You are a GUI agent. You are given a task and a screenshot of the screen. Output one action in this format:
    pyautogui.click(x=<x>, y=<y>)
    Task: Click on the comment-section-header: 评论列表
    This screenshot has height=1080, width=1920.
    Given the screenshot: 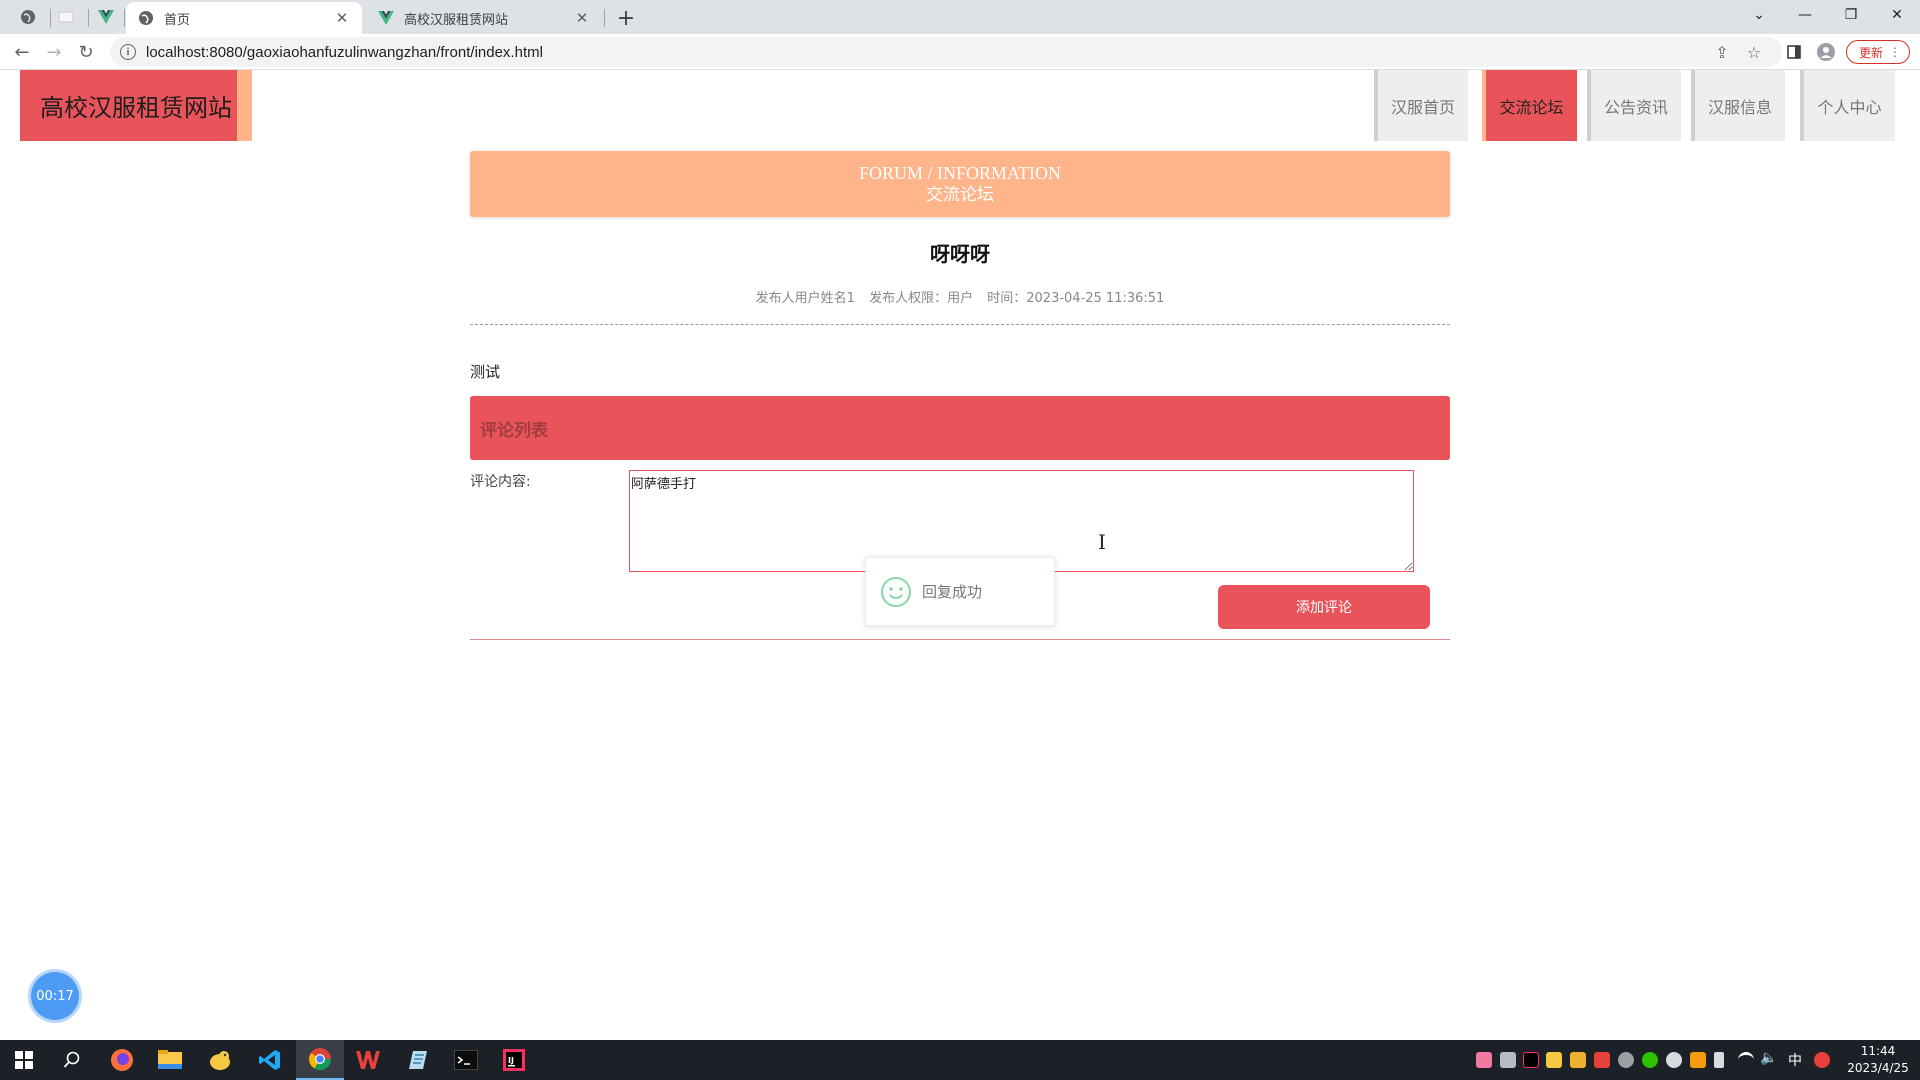 What is the action you would take?
    pyautogui.click(x=960, y=428)
    